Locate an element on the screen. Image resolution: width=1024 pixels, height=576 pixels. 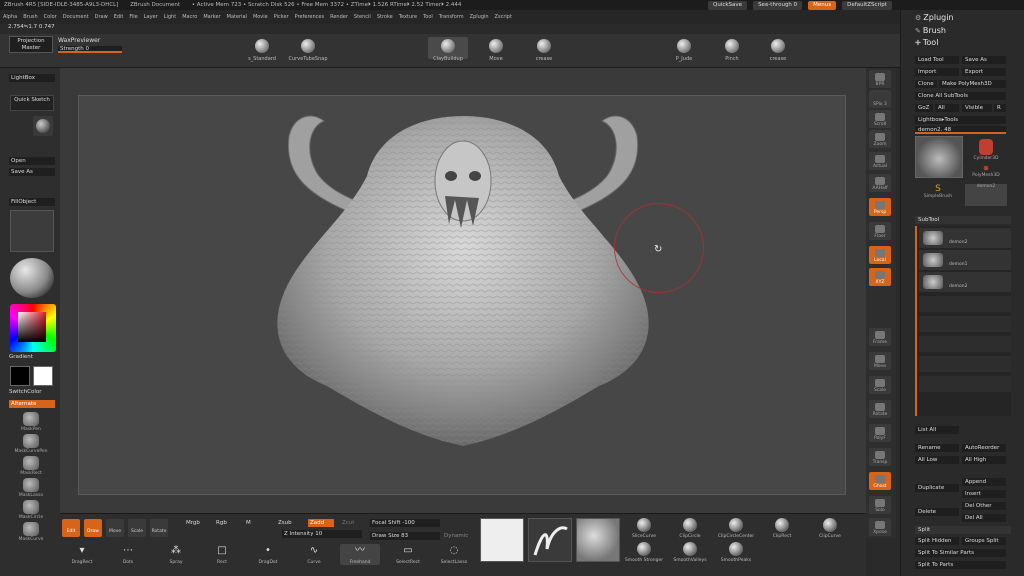
menu-transform: Transform is located at coordinates (451, 17).